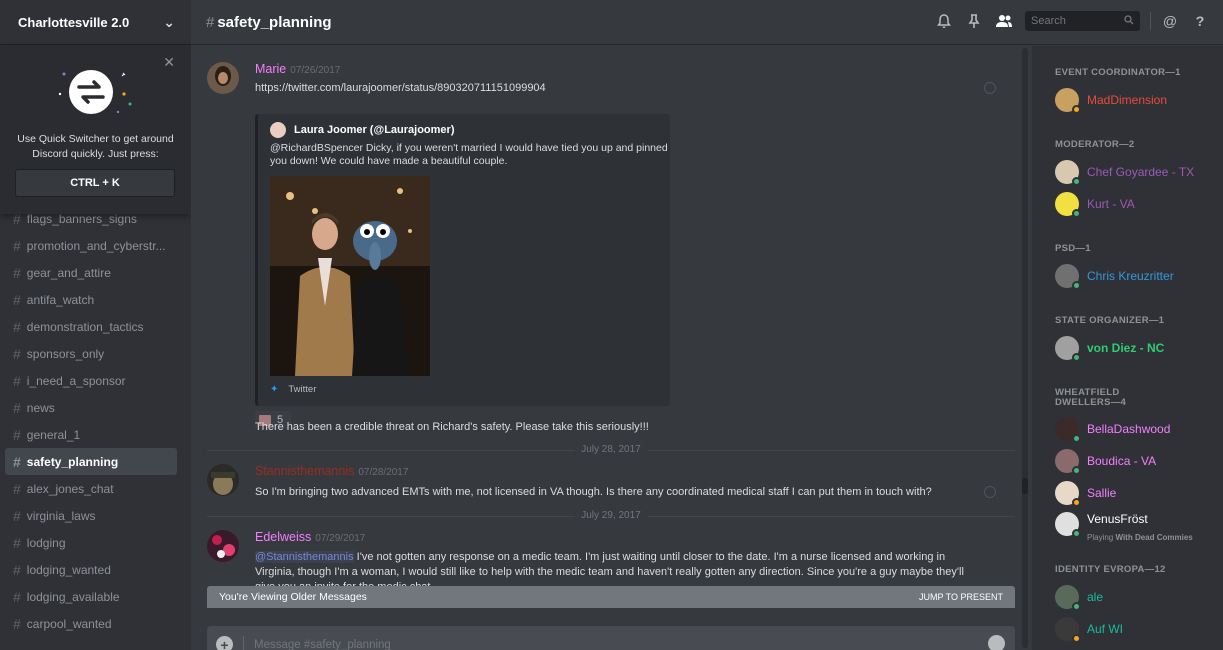 This screenshot has width=1223, height=650. Describe the element at coordinates (1025, 348) in the screenshot. I see `scrollbar` at that location.